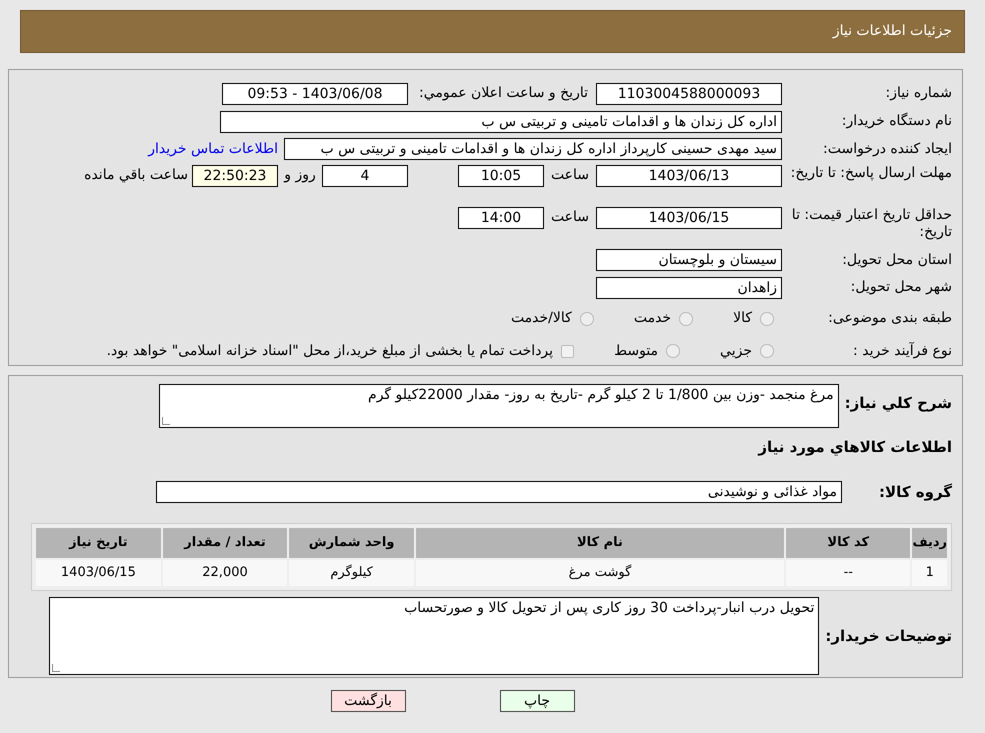  I want to click on column-header: تعداد / مقدار, so click(225, 543).